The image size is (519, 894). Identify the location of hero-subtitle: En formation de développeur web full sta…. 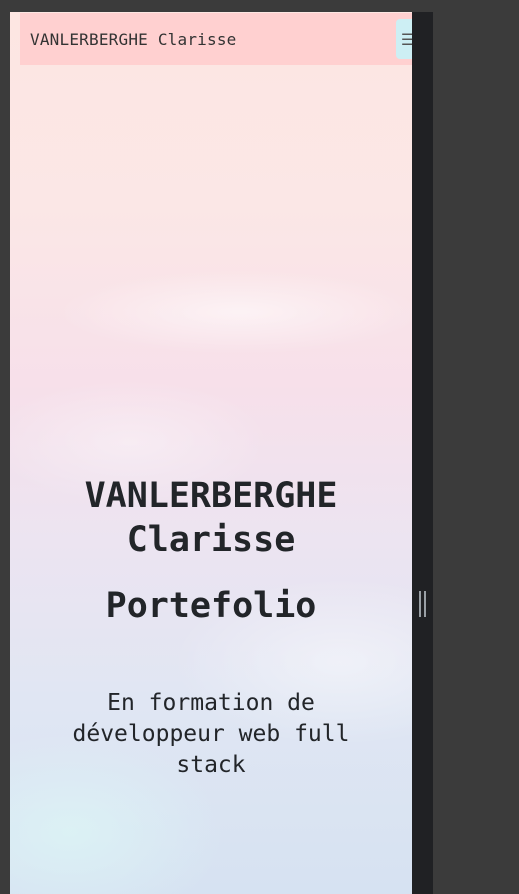
(211, 734).